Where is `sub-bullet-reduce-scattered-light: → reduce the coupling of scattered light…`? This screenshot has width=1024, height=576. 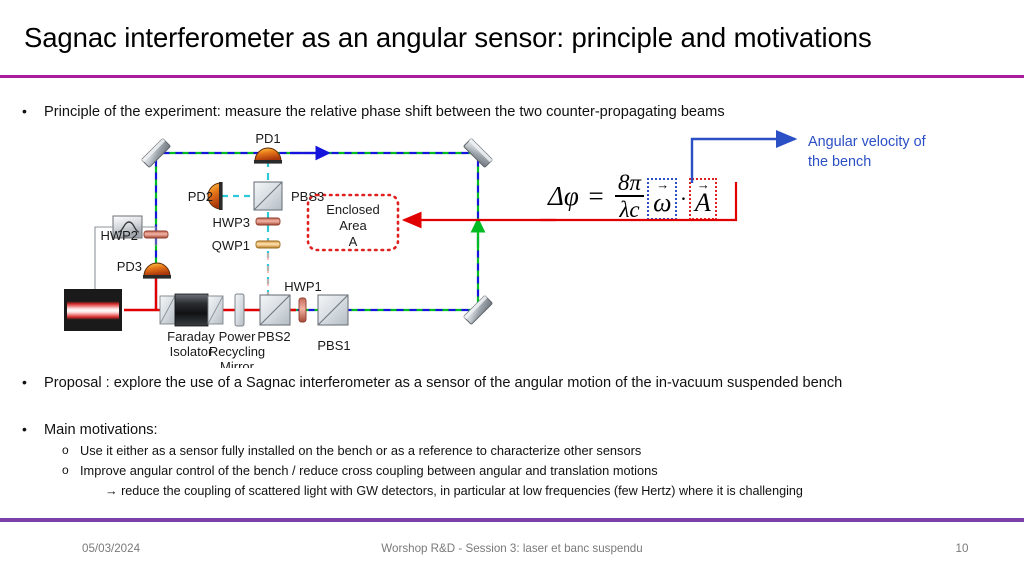
sub-bullet-reduce-scattered-light: → reduce the coupling of scattered light… is located at coordinates (454, 491).